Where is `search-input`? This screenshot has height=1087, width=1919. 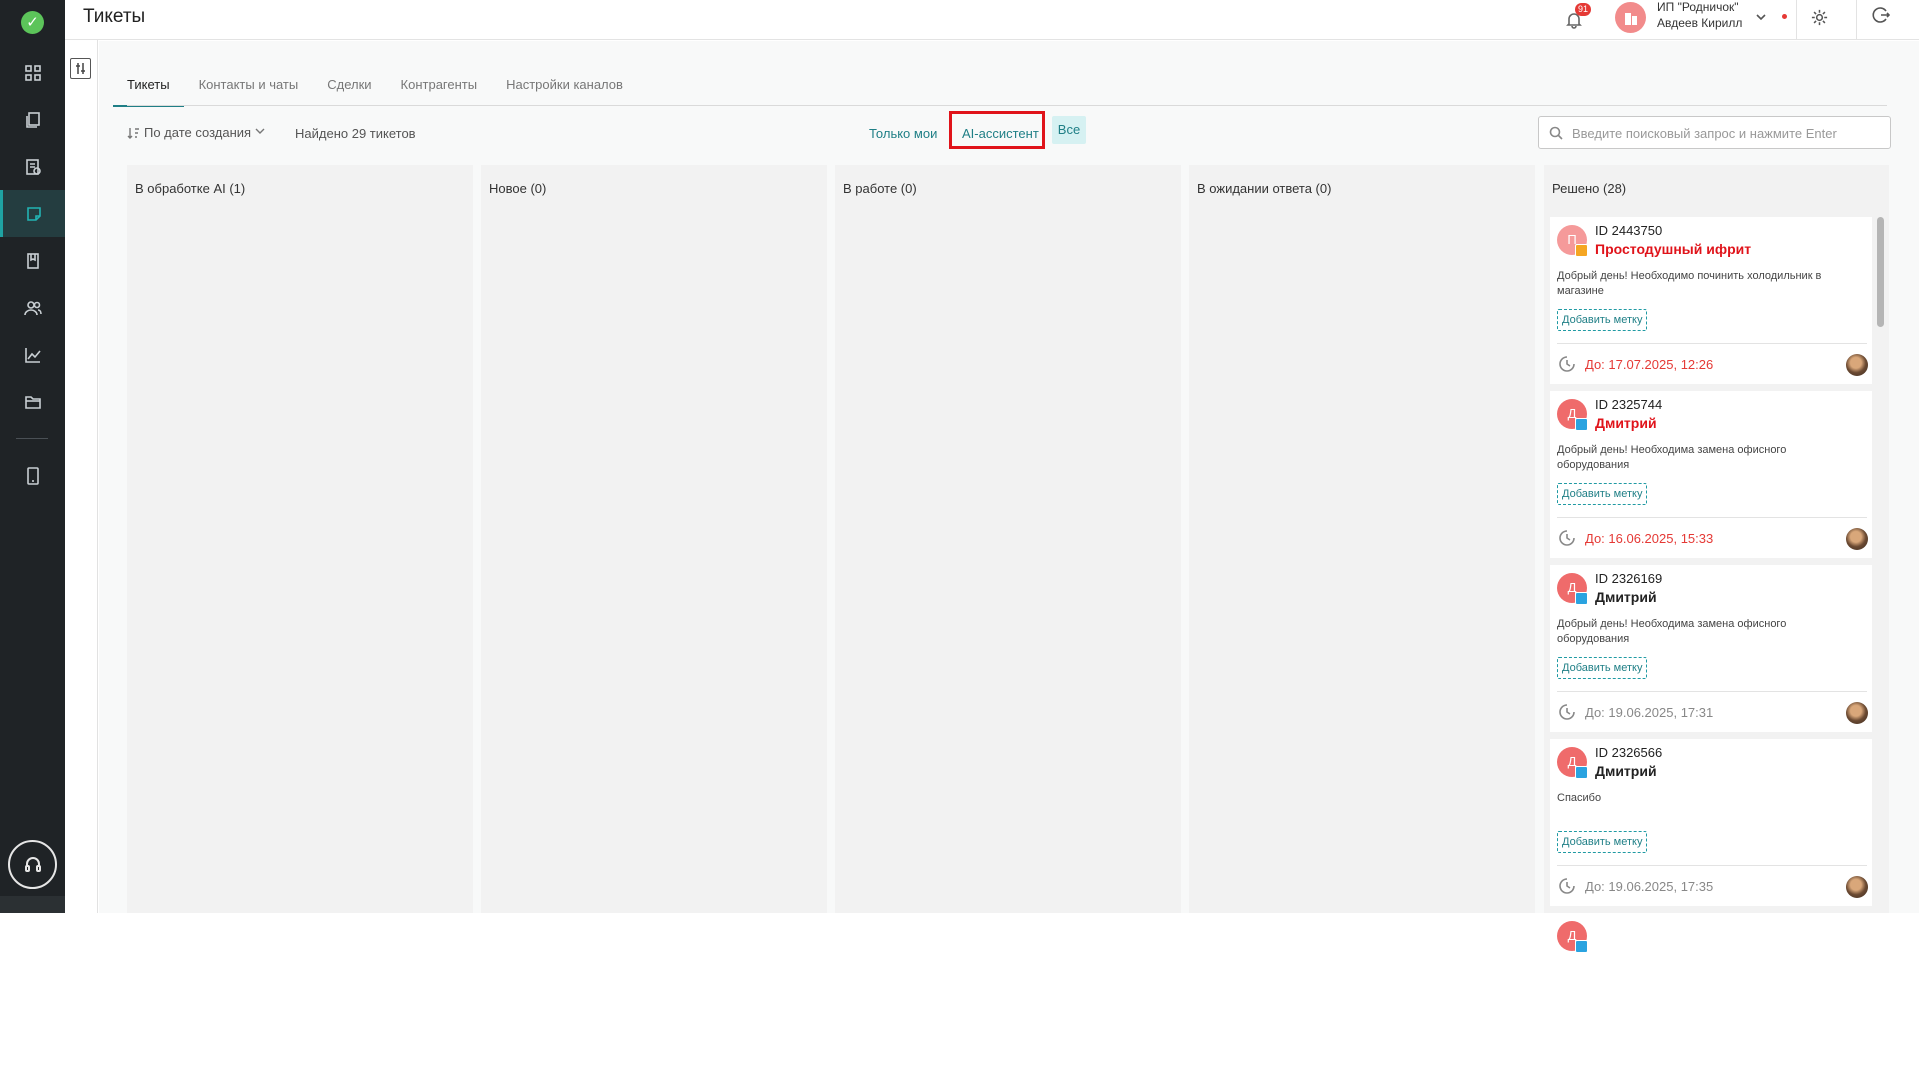 search-input is located at coordinates (1727, 133).